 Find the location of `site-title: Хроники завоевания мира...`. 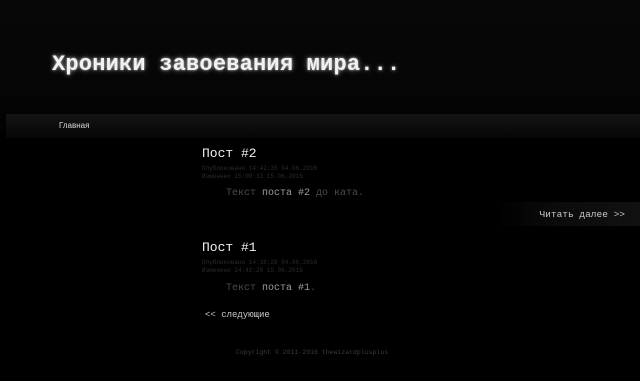

site-title: Хроники завоевания мира... is located at coordinates (226, 64).